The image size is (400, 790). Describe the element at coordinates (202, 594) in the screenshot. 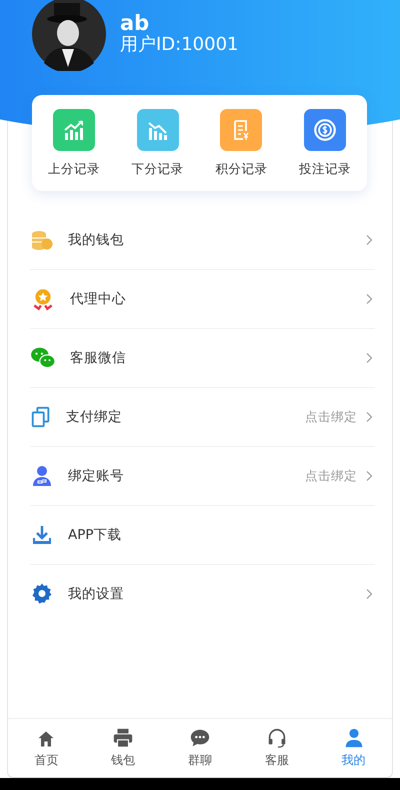

I see `menu-item: 我的设置` at that location.